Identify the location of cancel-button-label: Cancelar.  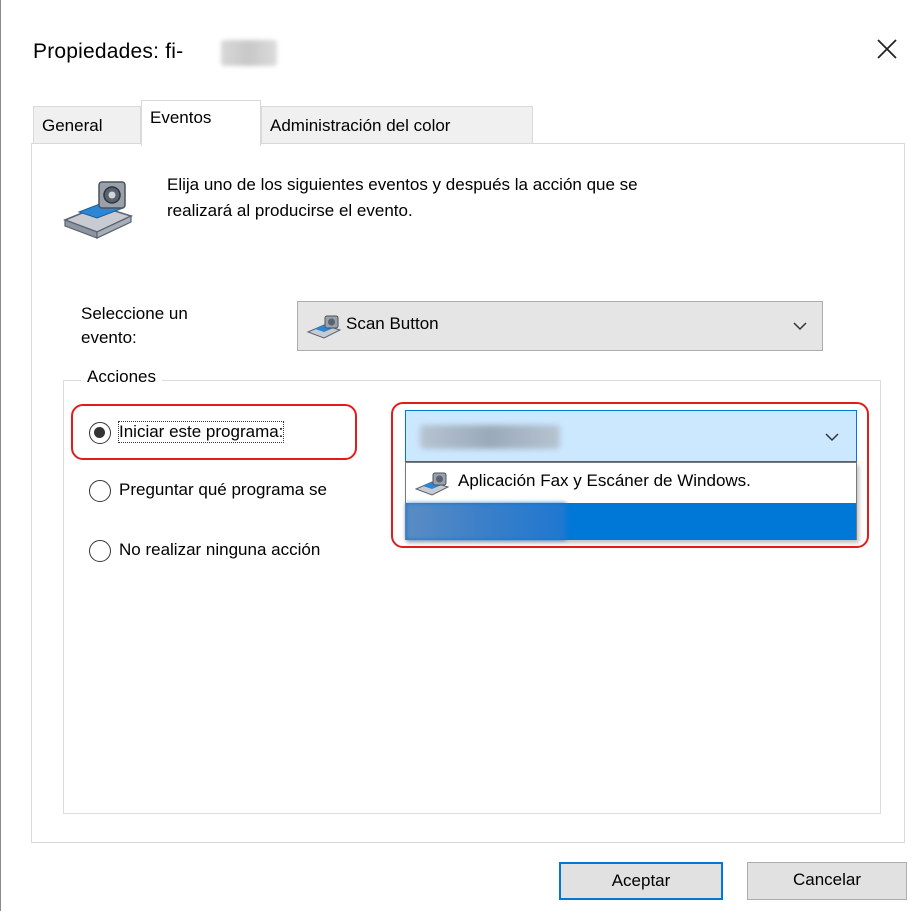
(827, 879).